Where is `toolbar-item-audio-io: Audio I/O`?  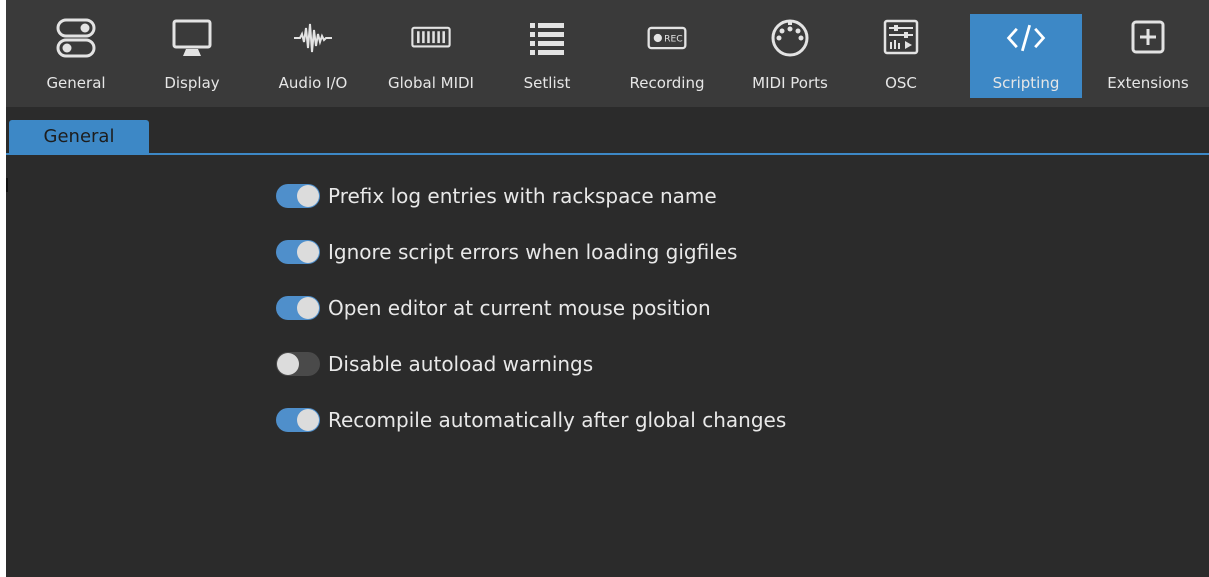 toolbar-item-audio-io: Audio I/O is located at coordinates (313, 56).